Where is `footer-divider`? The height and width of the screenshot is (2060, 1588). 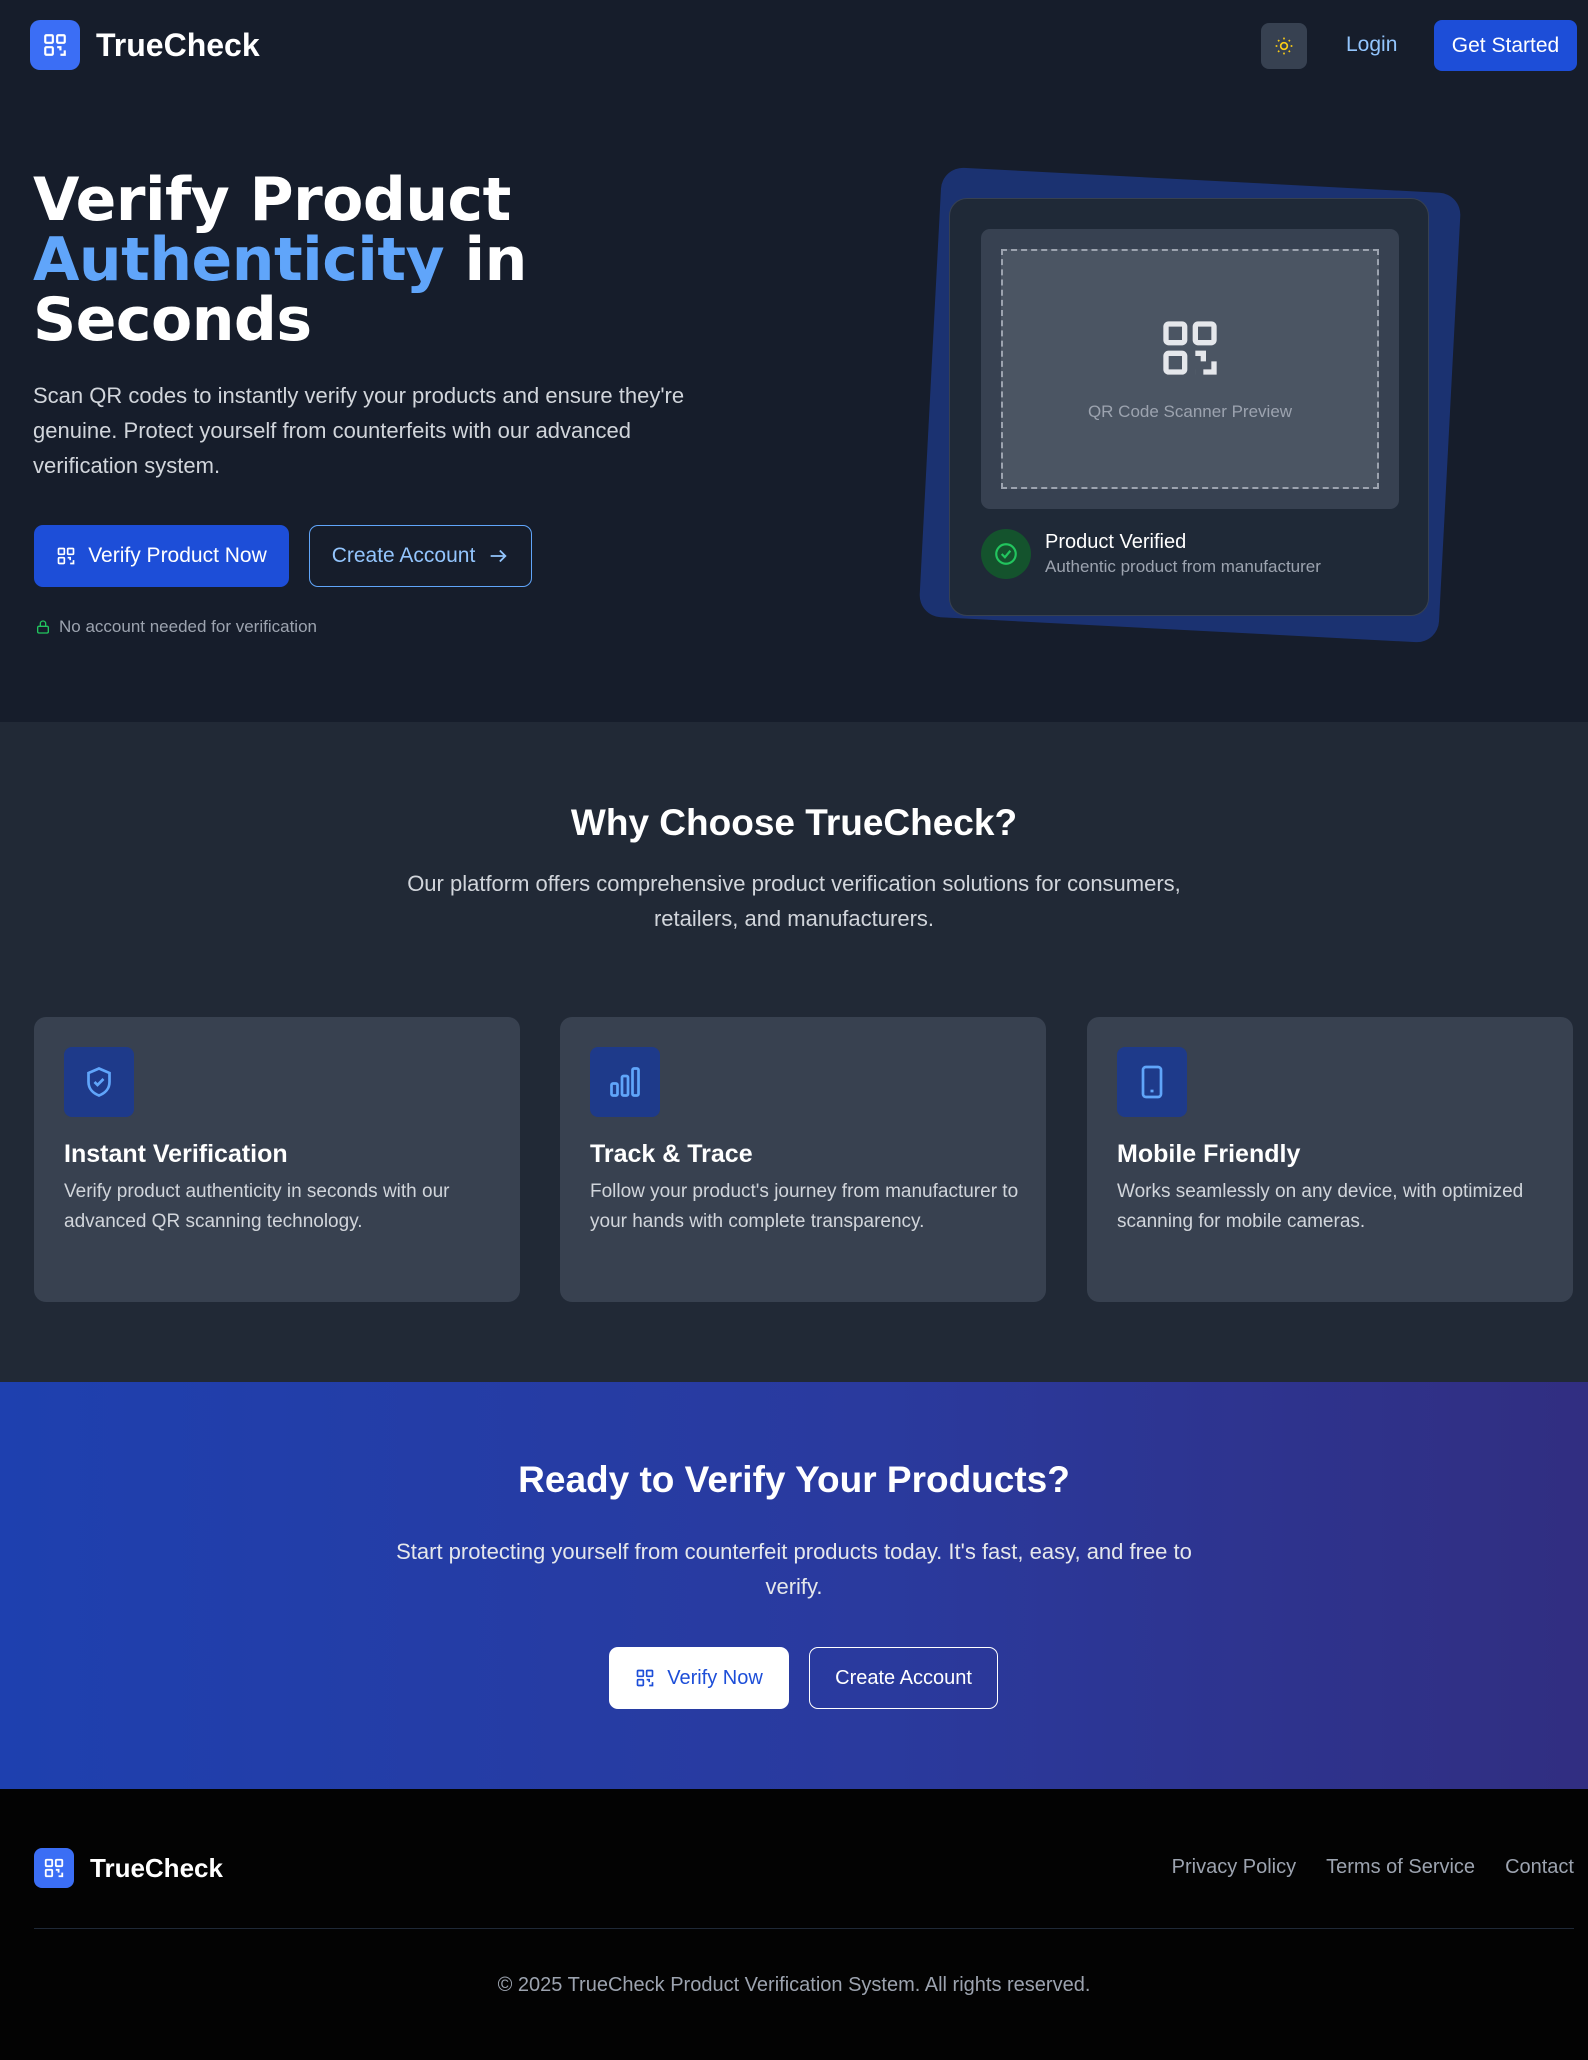
footer-divider is located at coordinates (804, 1928).